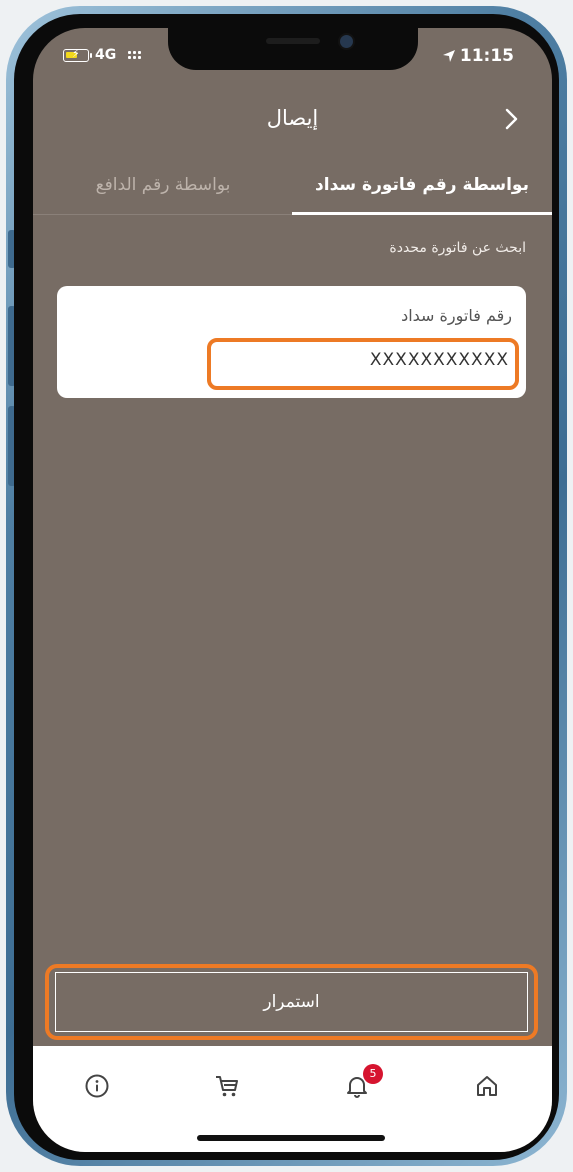 This screenshot has height=1172, width=573. I want to click on nav-cart, so click(227, 1086).